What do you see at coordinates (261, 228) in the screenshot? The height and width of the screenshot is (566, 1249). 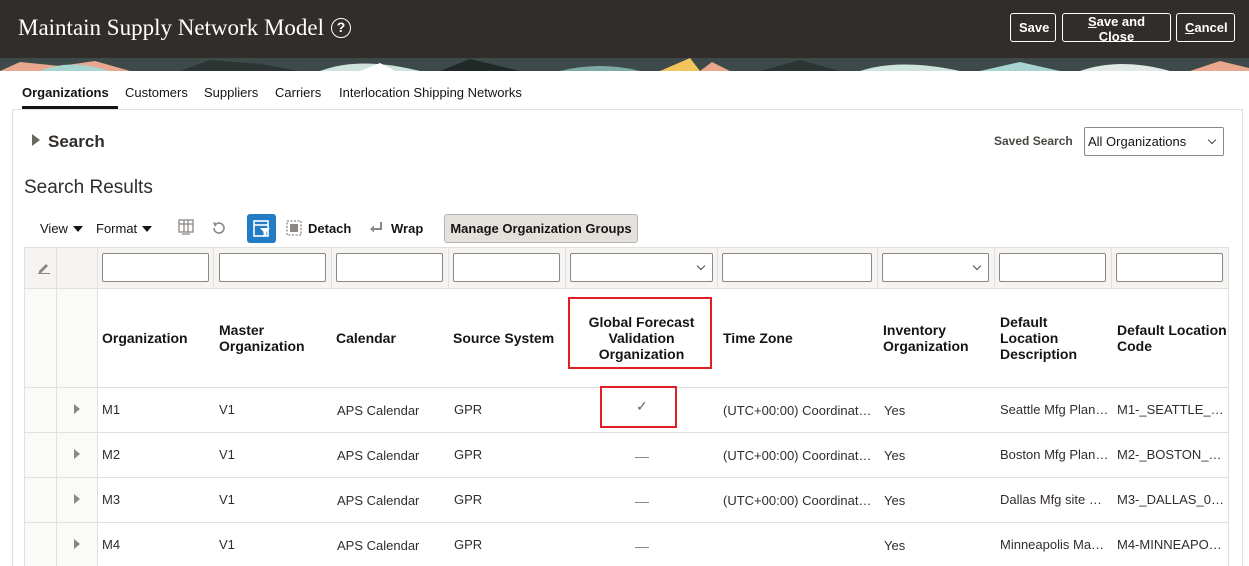 I see `query-by-example-button` at bounding box center [261, 228].